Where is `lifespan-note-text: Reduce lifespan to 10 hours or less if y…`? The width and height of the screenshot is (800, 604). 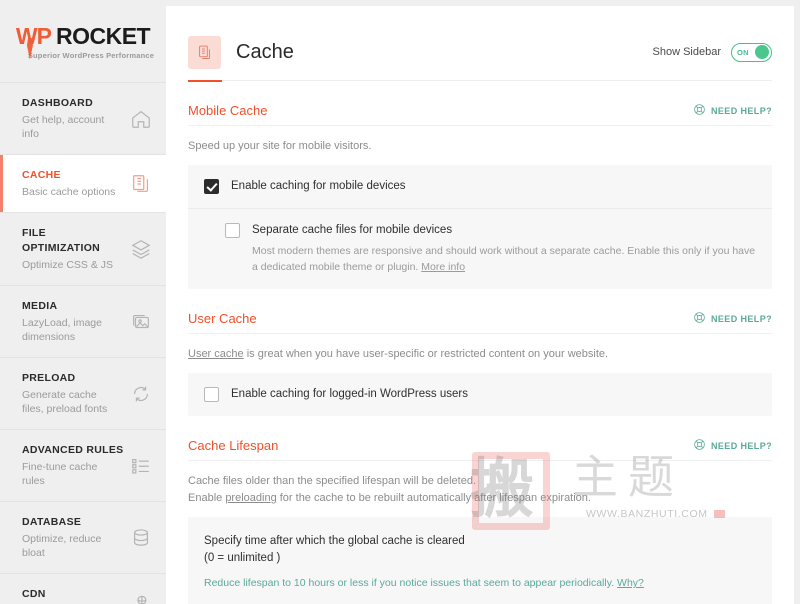 lifespan-note-text: Reduce lifespan to 10 hours or less if y… is located at coordinates (411, 583).